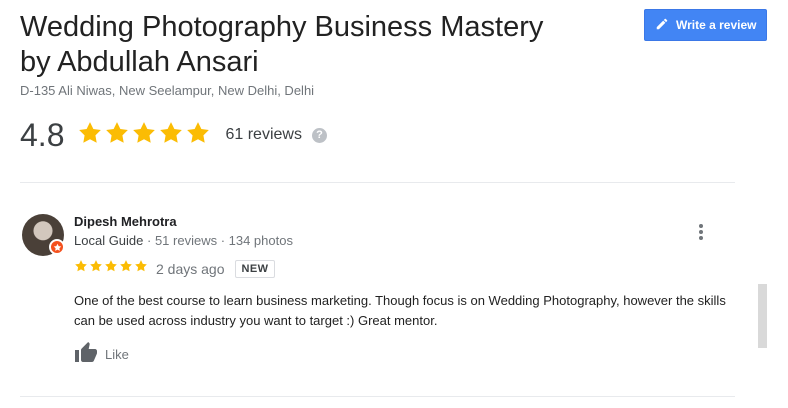 The width and height of the screenshot is (788, 408). Describe the element at coordinates (255, 268) in the screenshot. I see `new-badge: NEW` at that location.